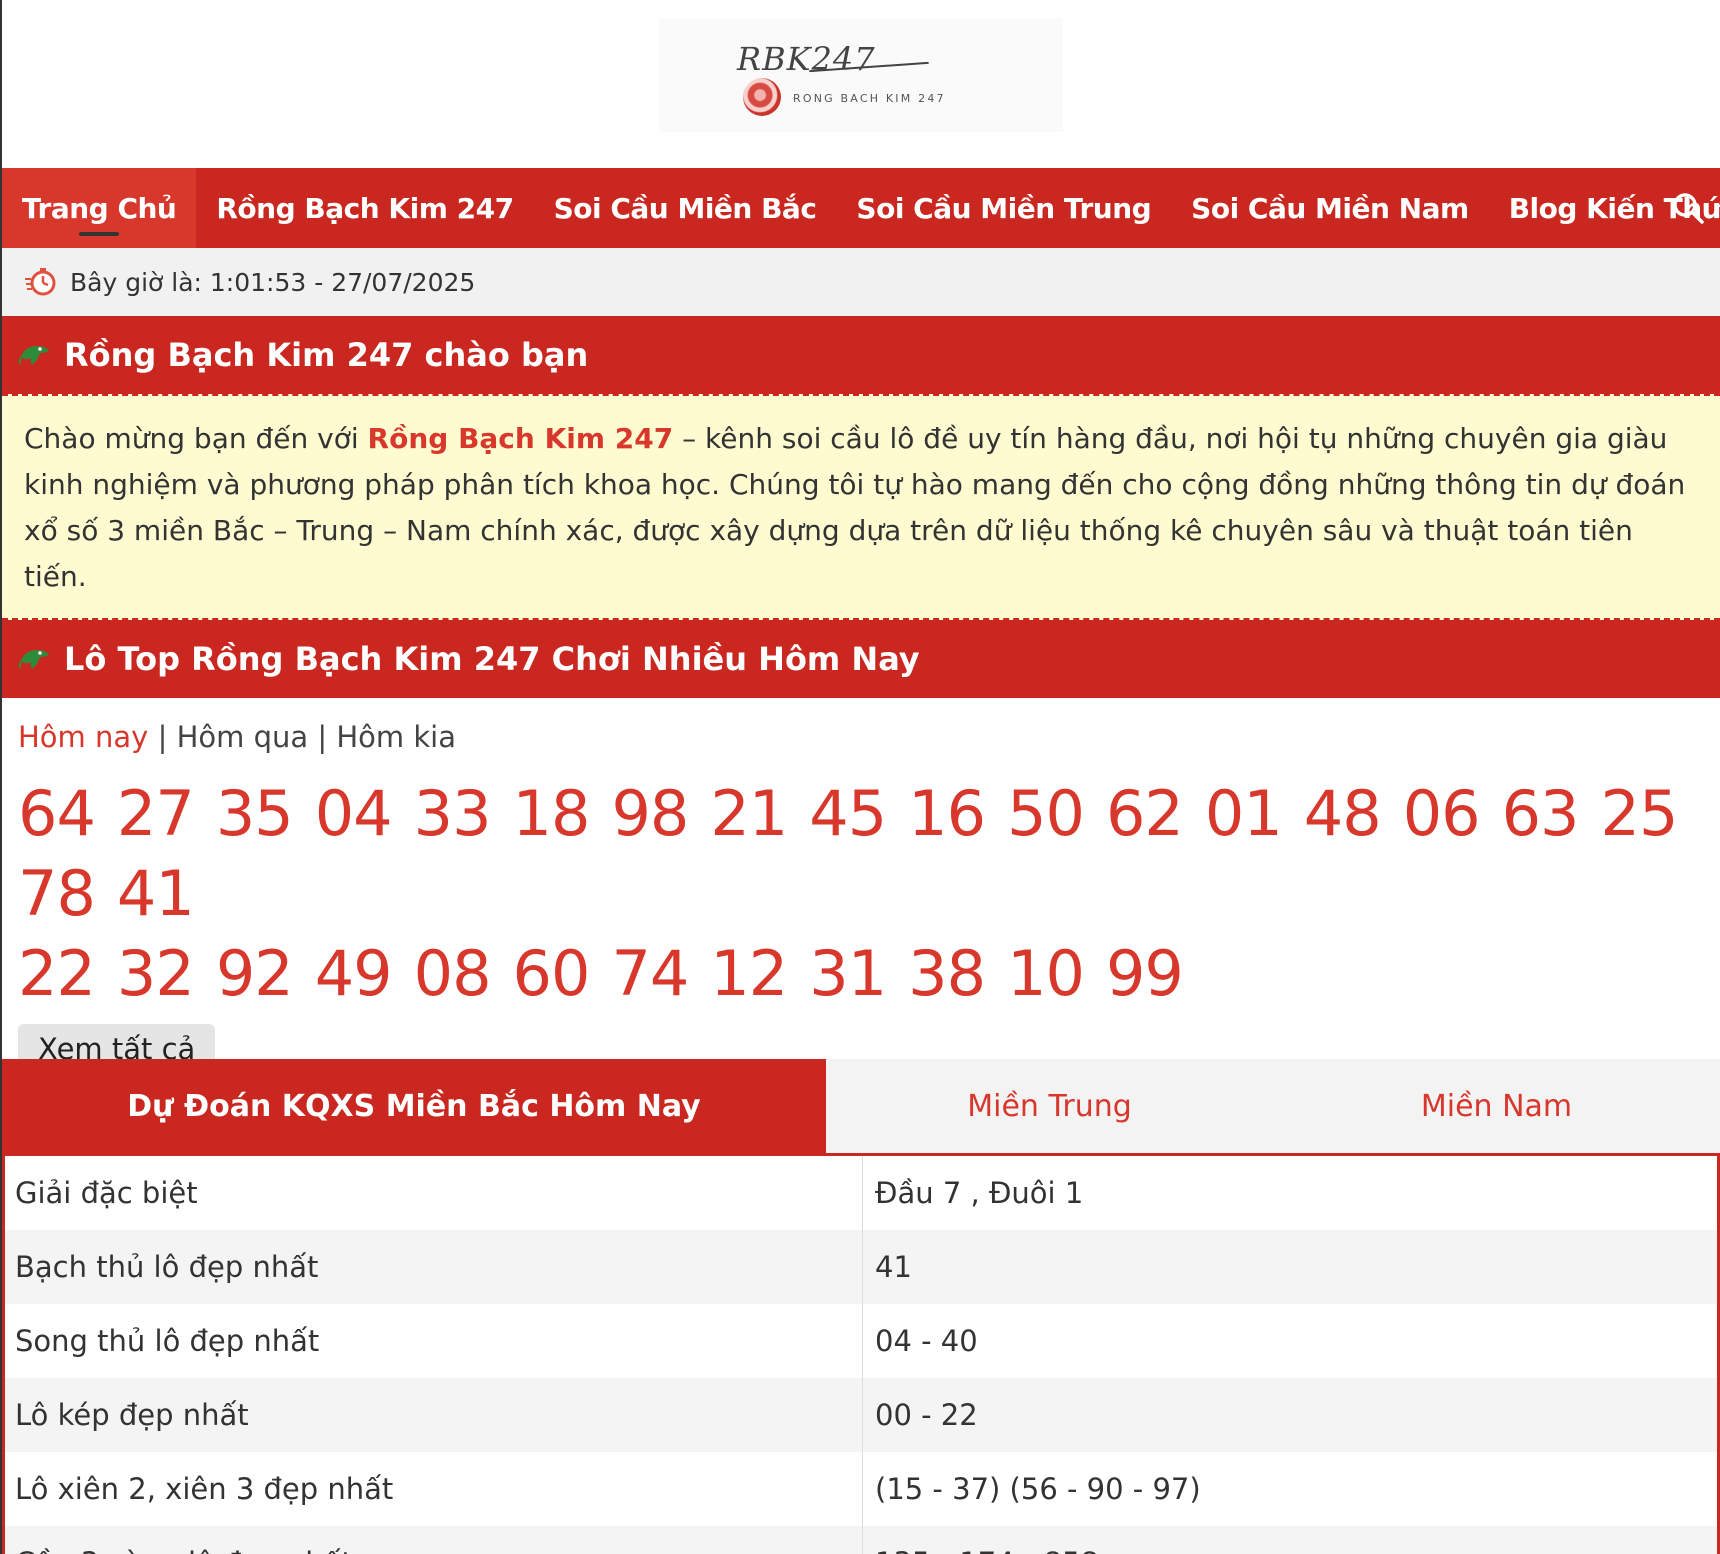 This screenshot has height=1554, width=1720. I want to click on row-label: Song thủ lô đẹp nhất, so click(434, 1341).